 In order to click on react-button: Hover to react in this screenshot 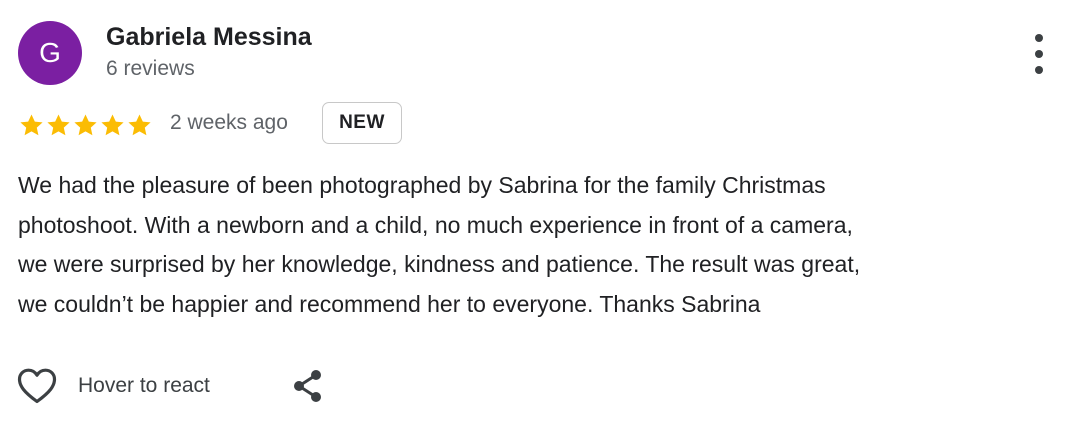, I will do `click(113, 386)`.